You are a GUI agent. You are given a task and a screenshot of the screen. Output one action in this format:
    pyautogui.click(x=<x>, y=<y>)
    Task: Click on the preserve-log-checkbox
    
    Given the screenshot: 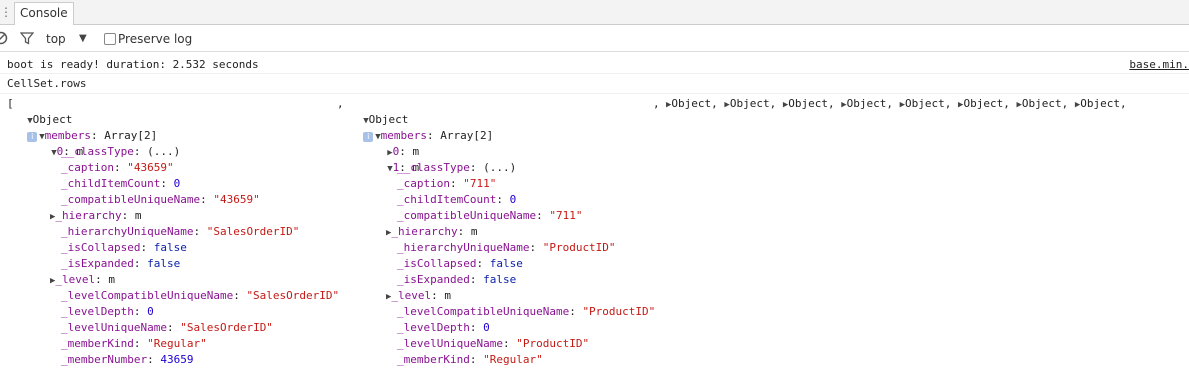 What is the action you would take?
    pyautogui.click(x=110, y=39)
    